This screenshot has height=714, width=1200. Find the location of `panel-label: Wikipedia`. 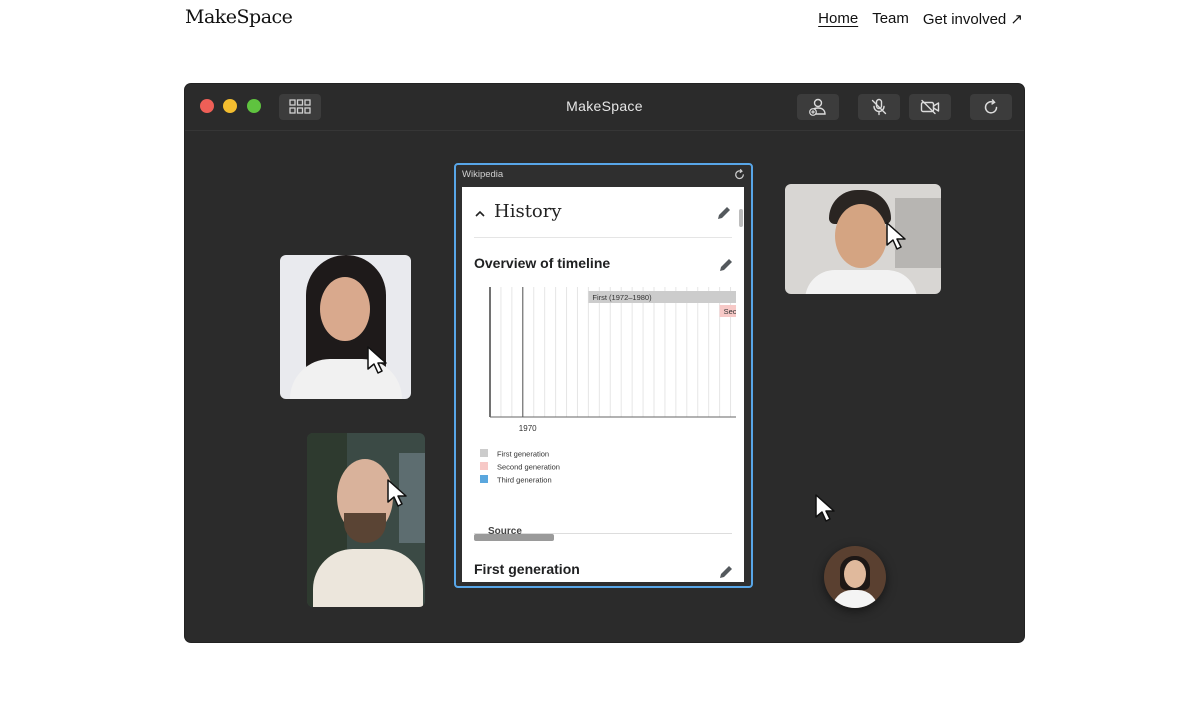

panel-label: Wikipedia is located at coordinates (483, 174).